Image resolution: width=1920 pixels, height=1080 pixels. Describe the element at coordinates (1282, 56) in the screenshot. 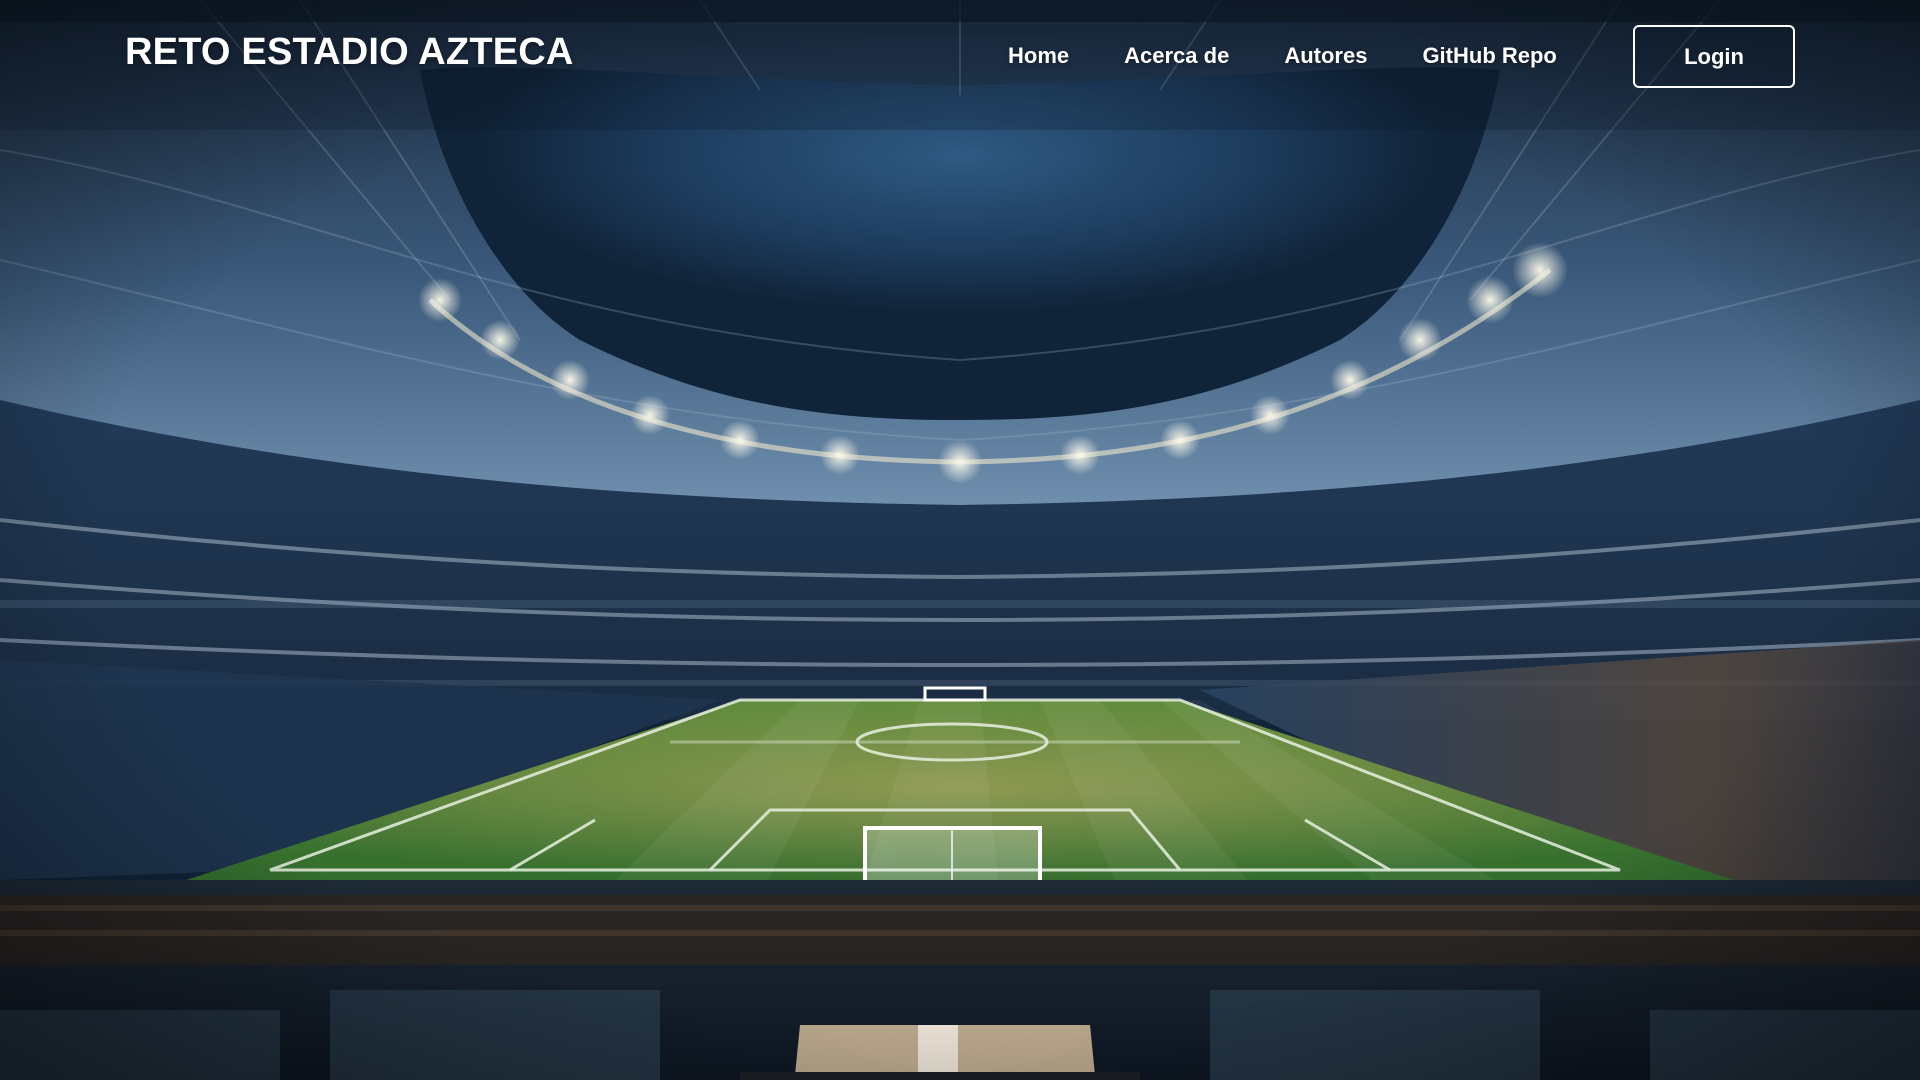

I see `nav-links: Home Acerca de Autores GitHub Repo` at that location.